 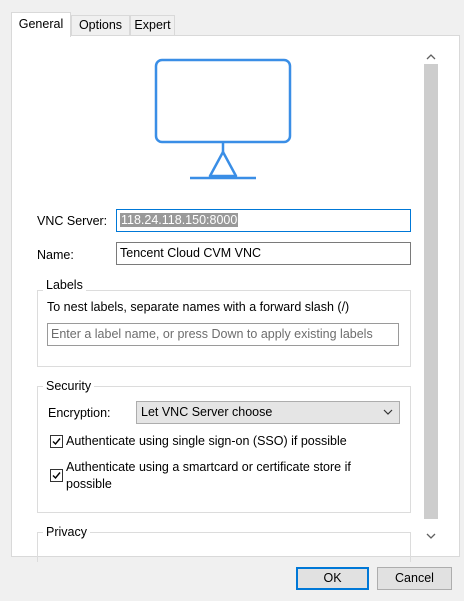 I want to click on scroll-down-arrow, so click(x=431, y=536).